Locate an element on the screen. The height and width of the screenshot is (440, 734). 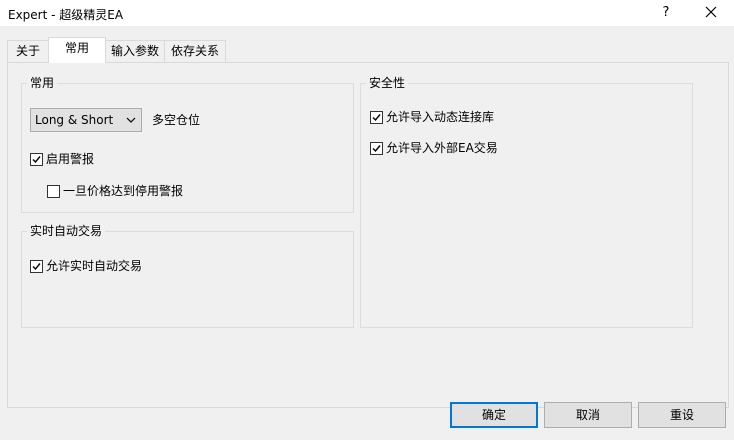
allow-live-trading-checkbox is located at coordinates (36, 266).